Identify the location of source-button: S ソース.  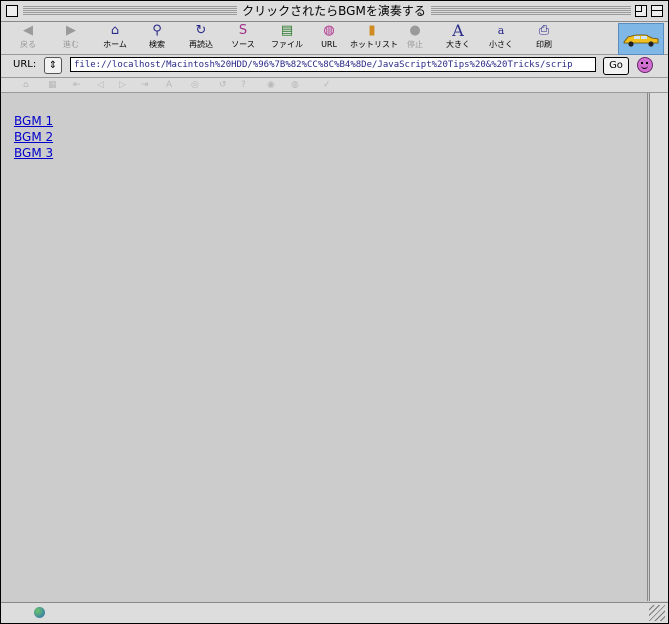
(243, 38).